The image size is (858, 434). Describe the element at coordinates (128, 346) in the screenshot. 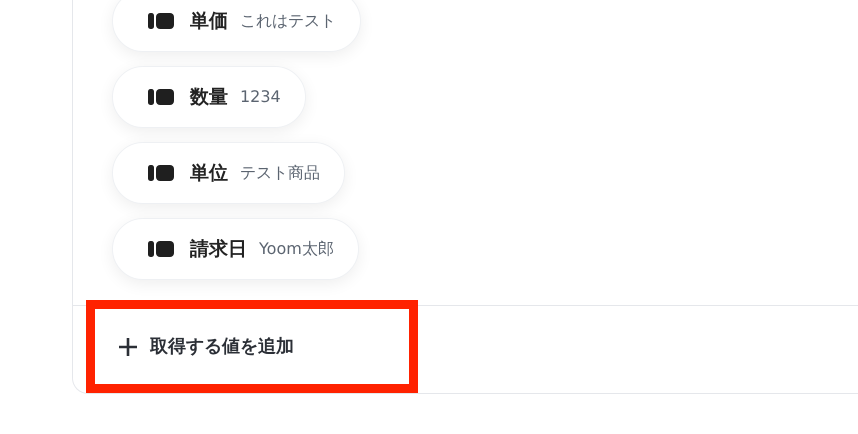

I see `plus-icon` at that location.